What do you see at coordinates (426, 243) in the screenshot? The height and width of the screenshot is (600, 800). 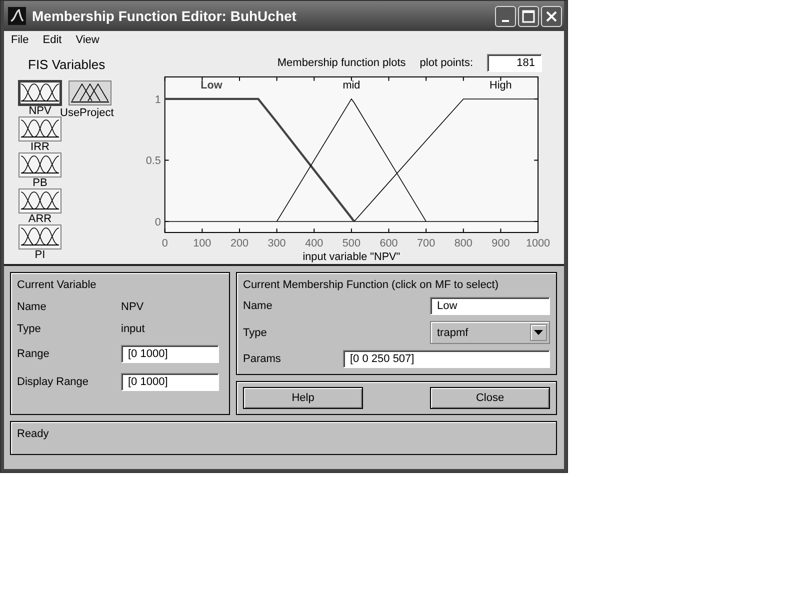 I see `tick-label: 700` at bounding box center [426, 243].